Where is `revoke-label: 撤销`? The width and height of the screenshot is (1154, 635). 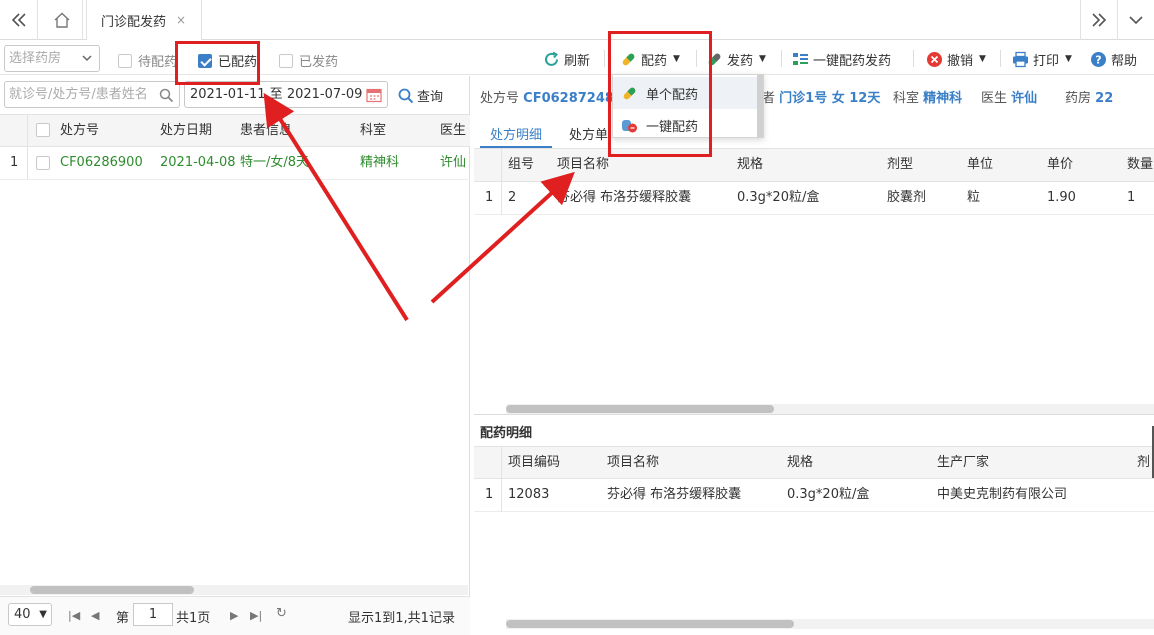 revoke-label: 撤销 is located at coordinates (960, 61).